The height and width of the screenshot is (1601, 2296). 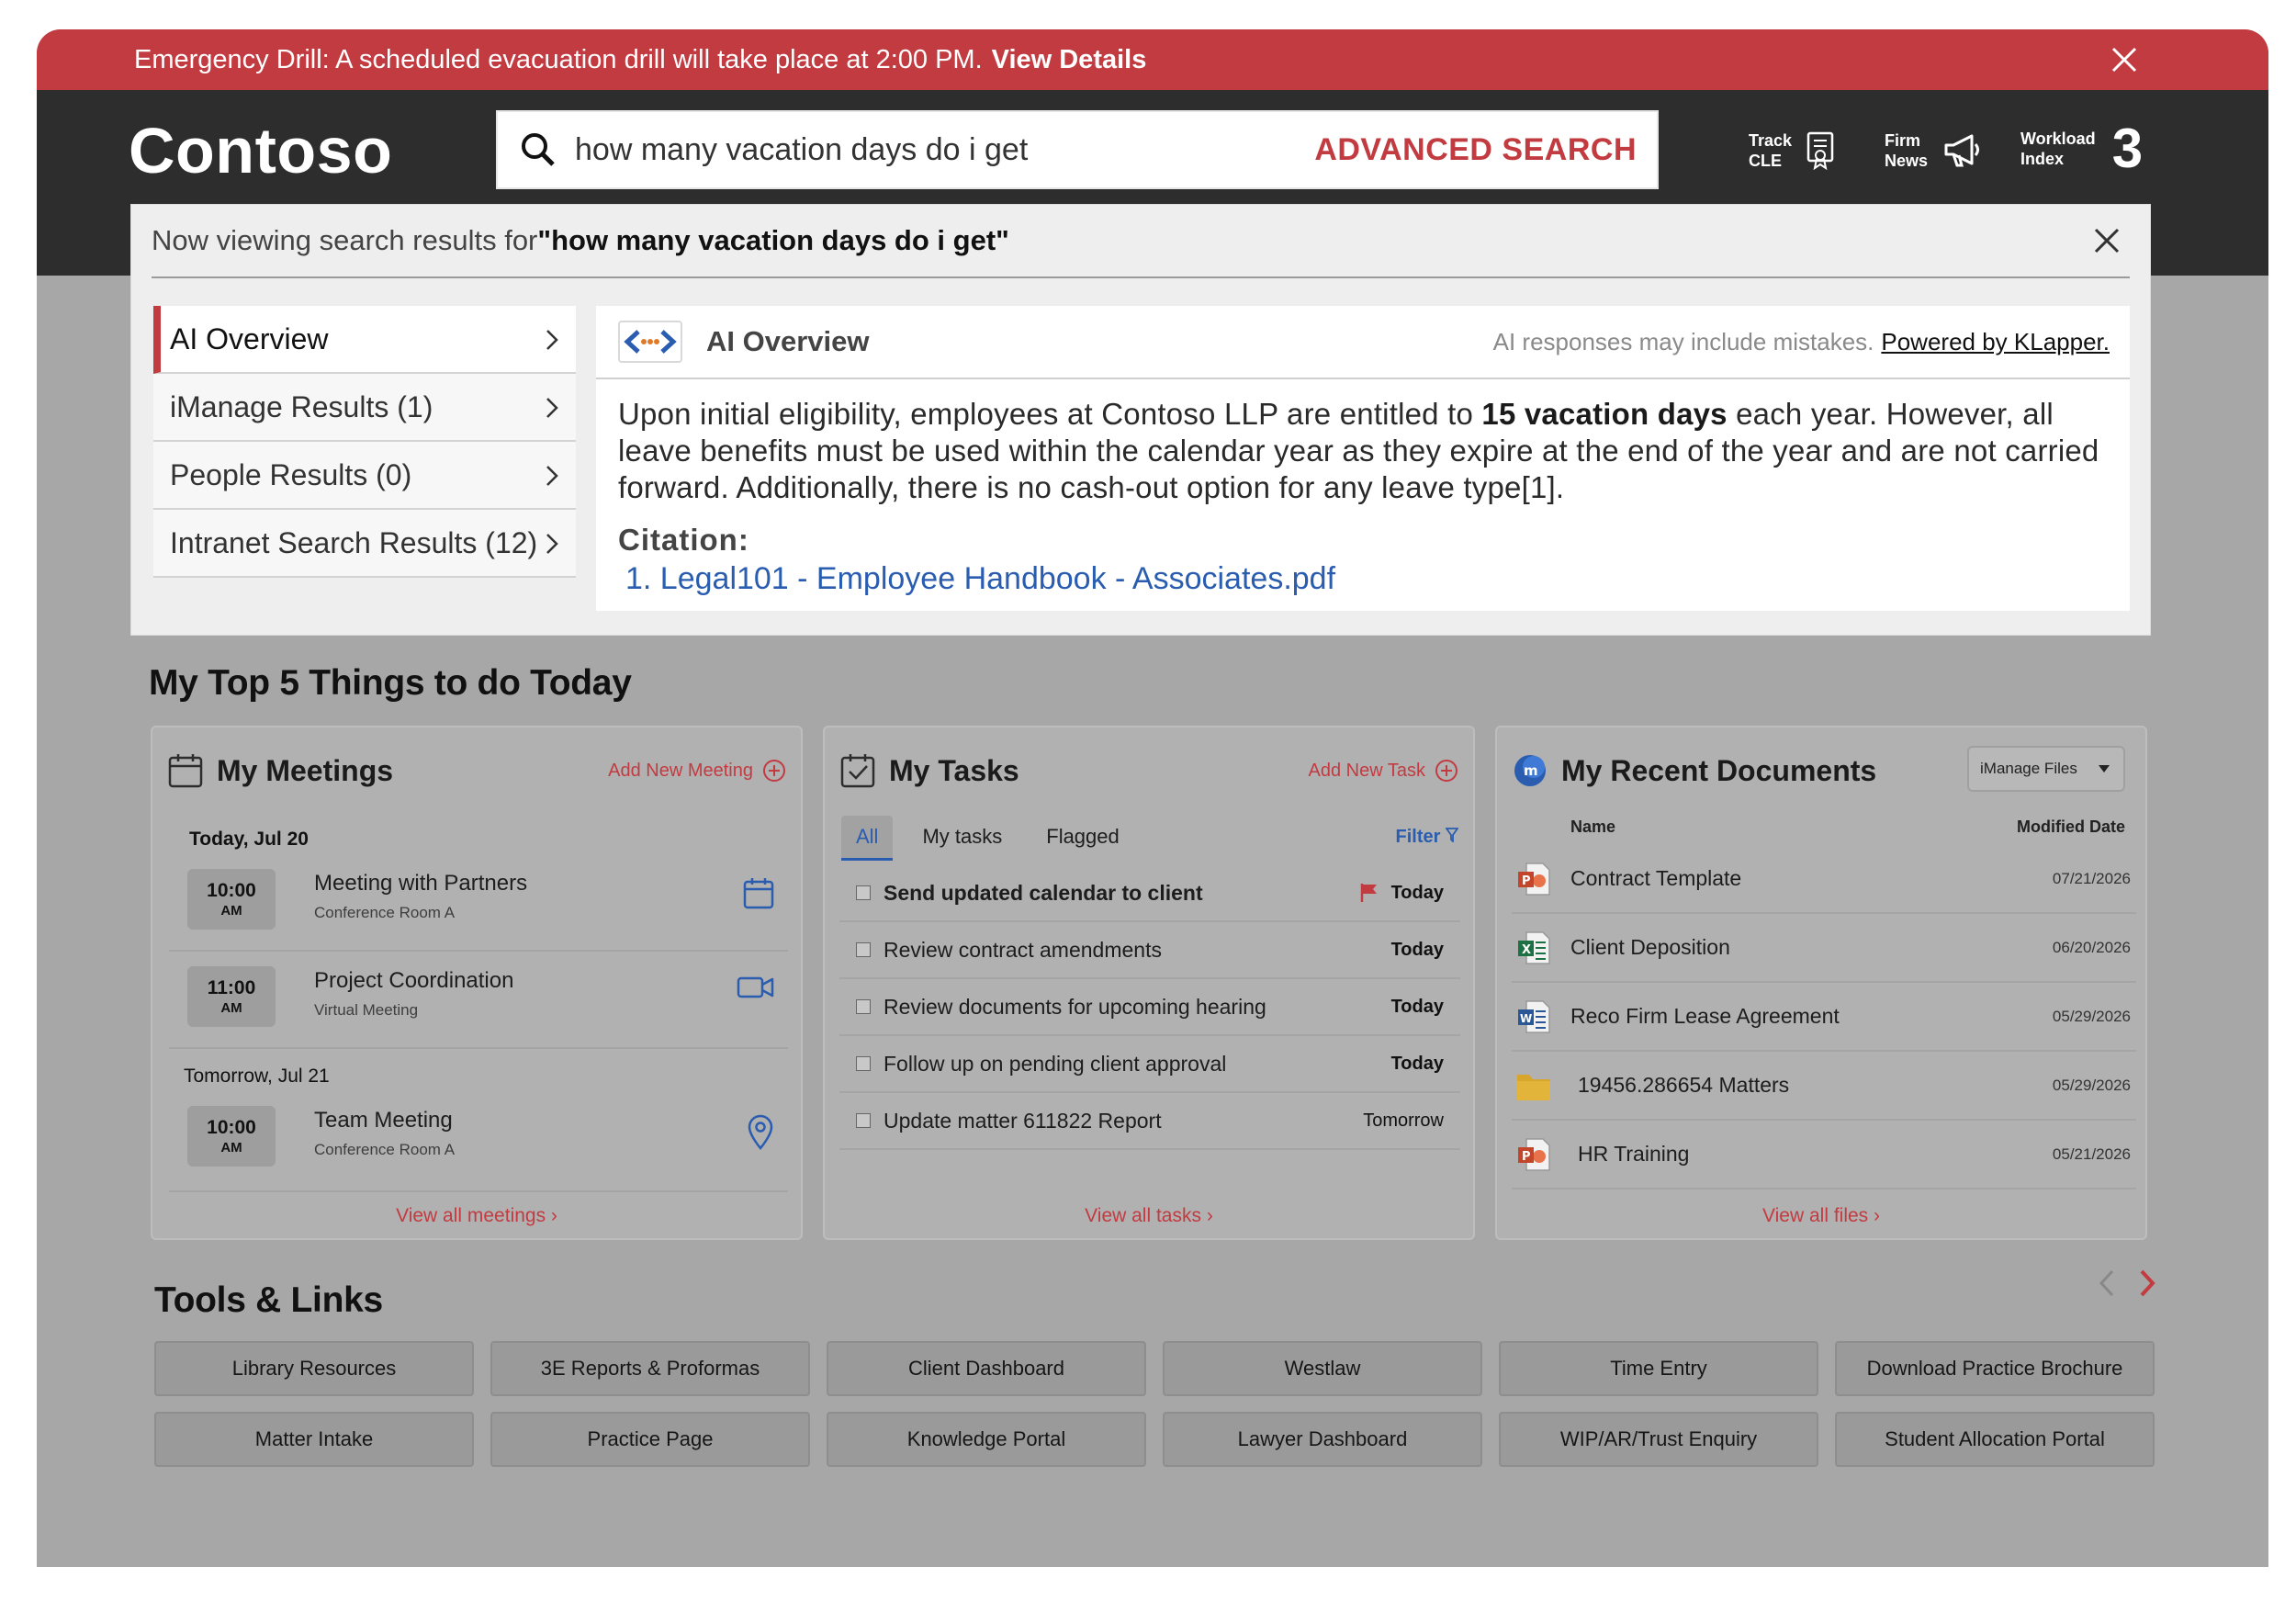 I want to click on caret-down-icon, so click(x=2104, y=768).